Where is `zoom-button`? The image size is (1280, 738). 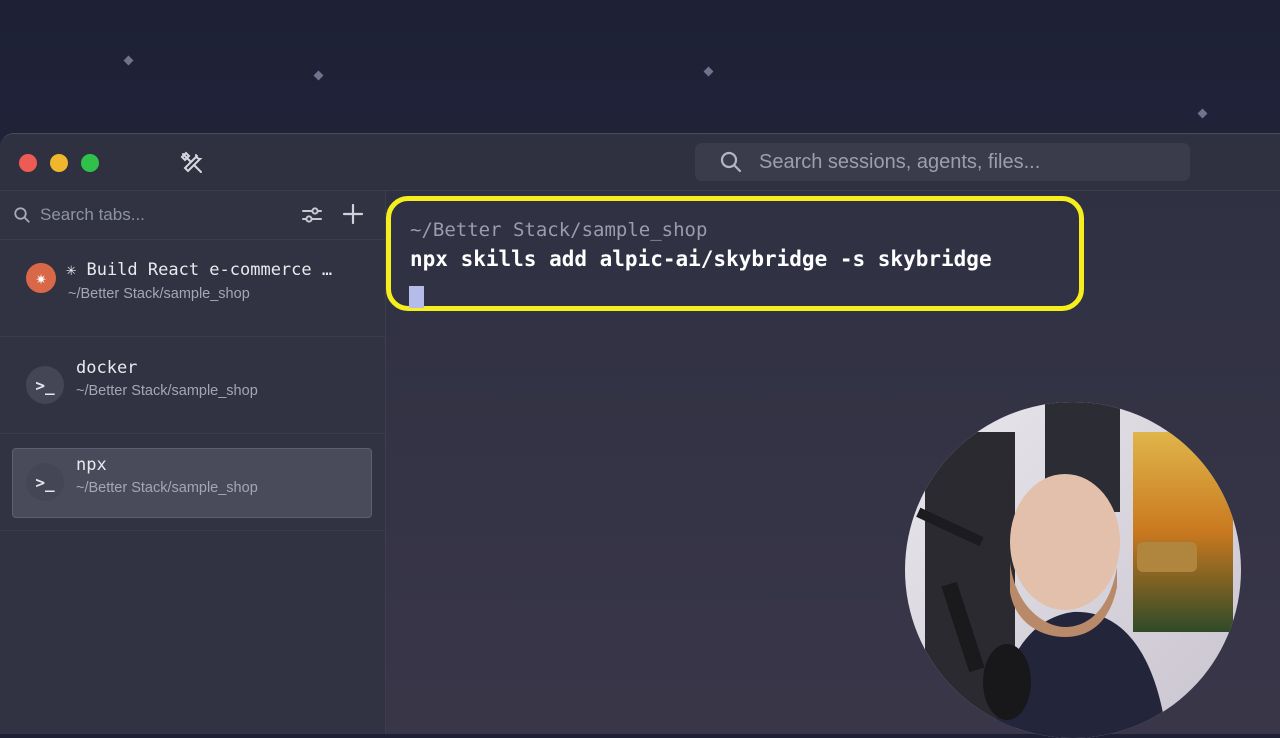 zoom-button is located at coordinates (90, 163).